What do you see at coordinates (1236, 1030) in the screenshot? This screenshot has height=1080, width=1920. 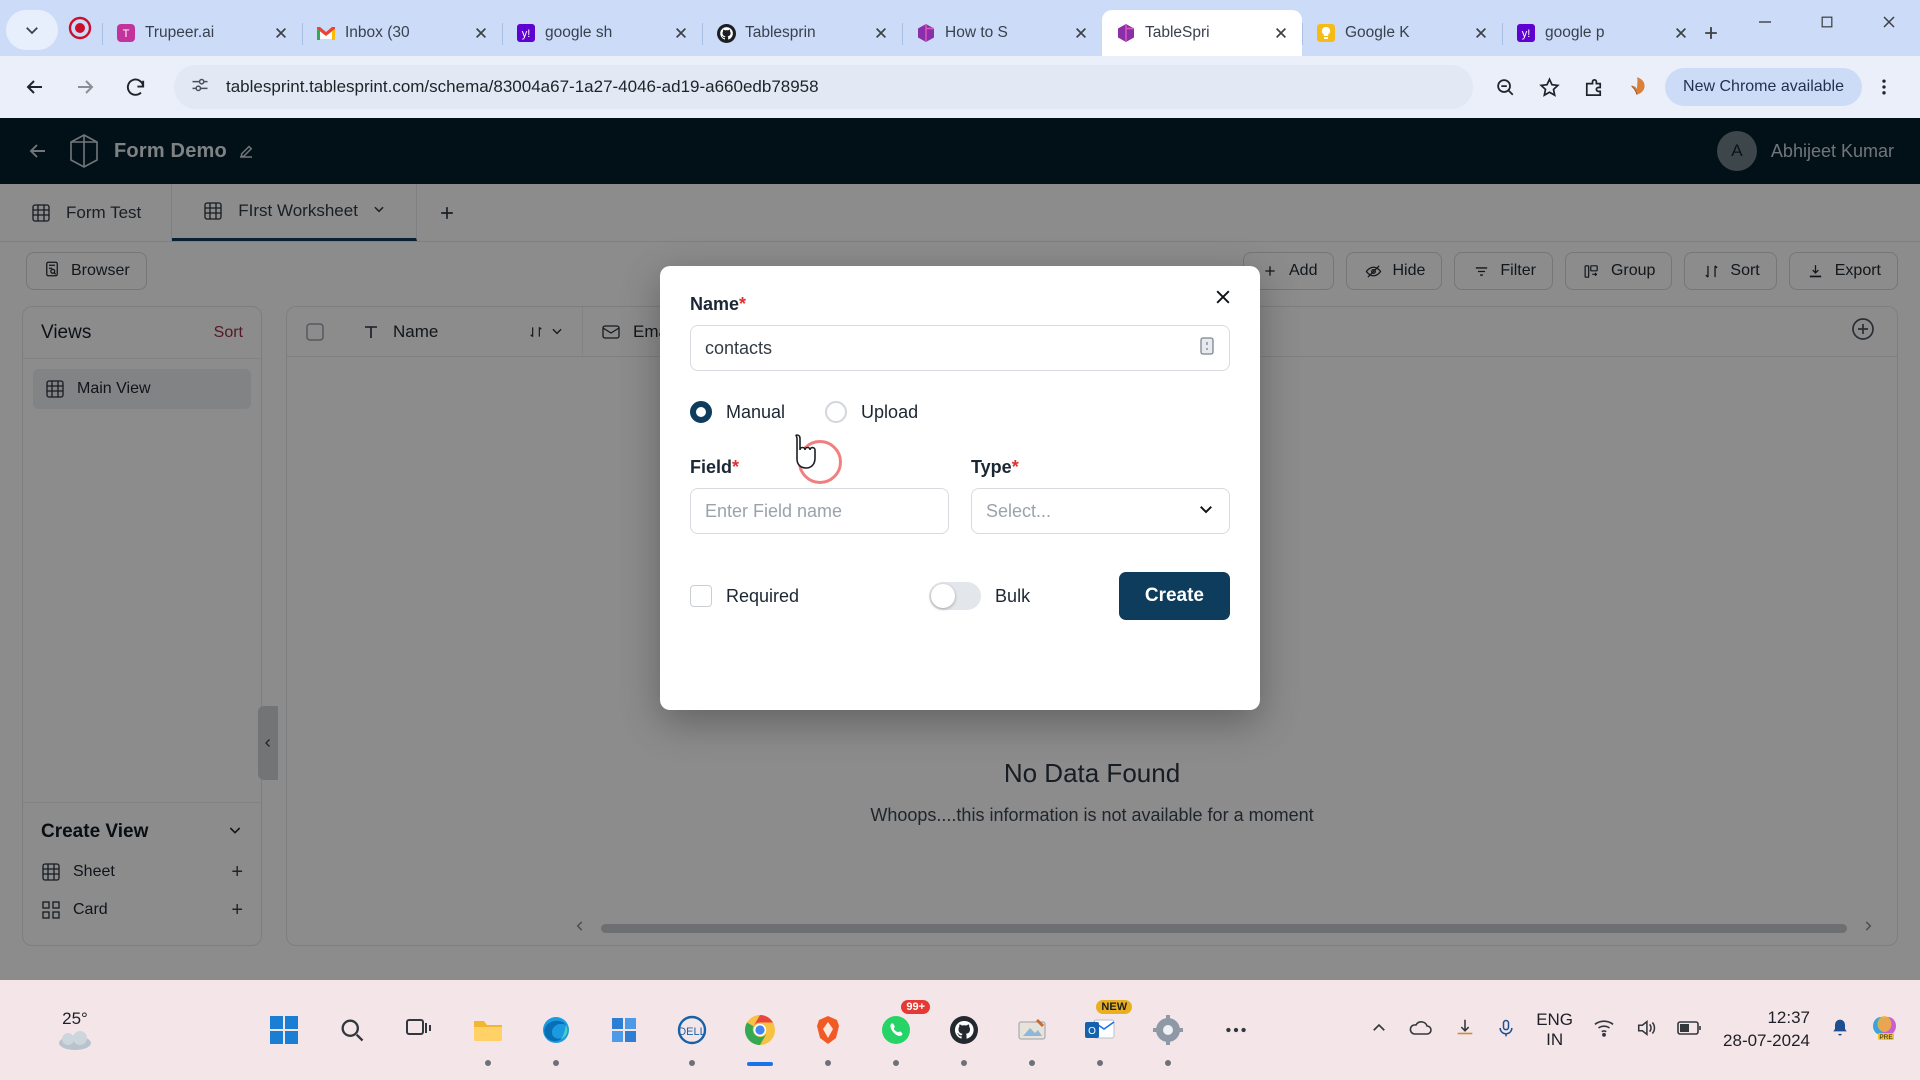 I see `show-hidden-icons` at bounding box center [1236, 1030].